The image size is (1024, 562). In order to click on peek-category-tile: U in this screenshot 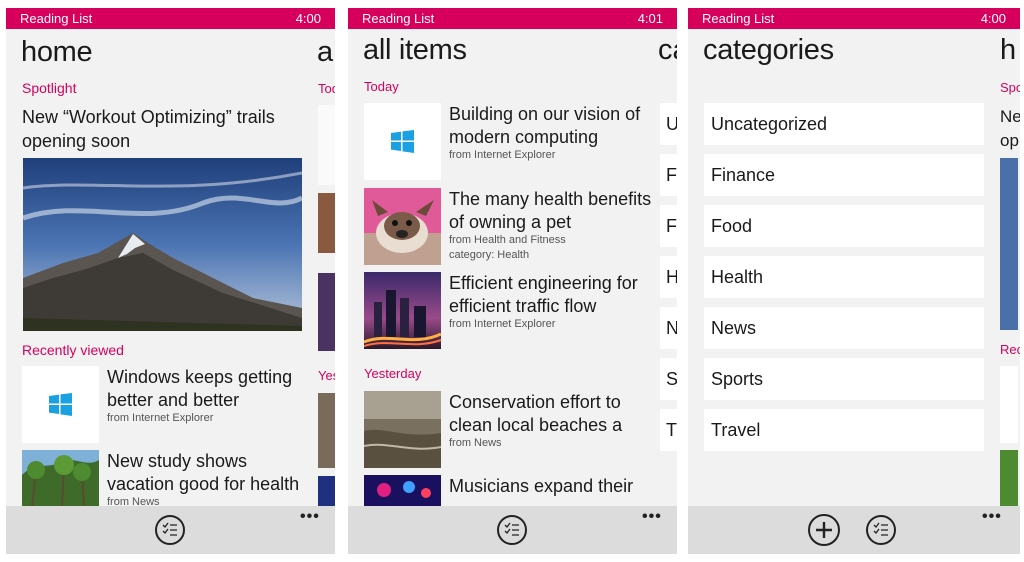, I will do `click(668, 124)`.